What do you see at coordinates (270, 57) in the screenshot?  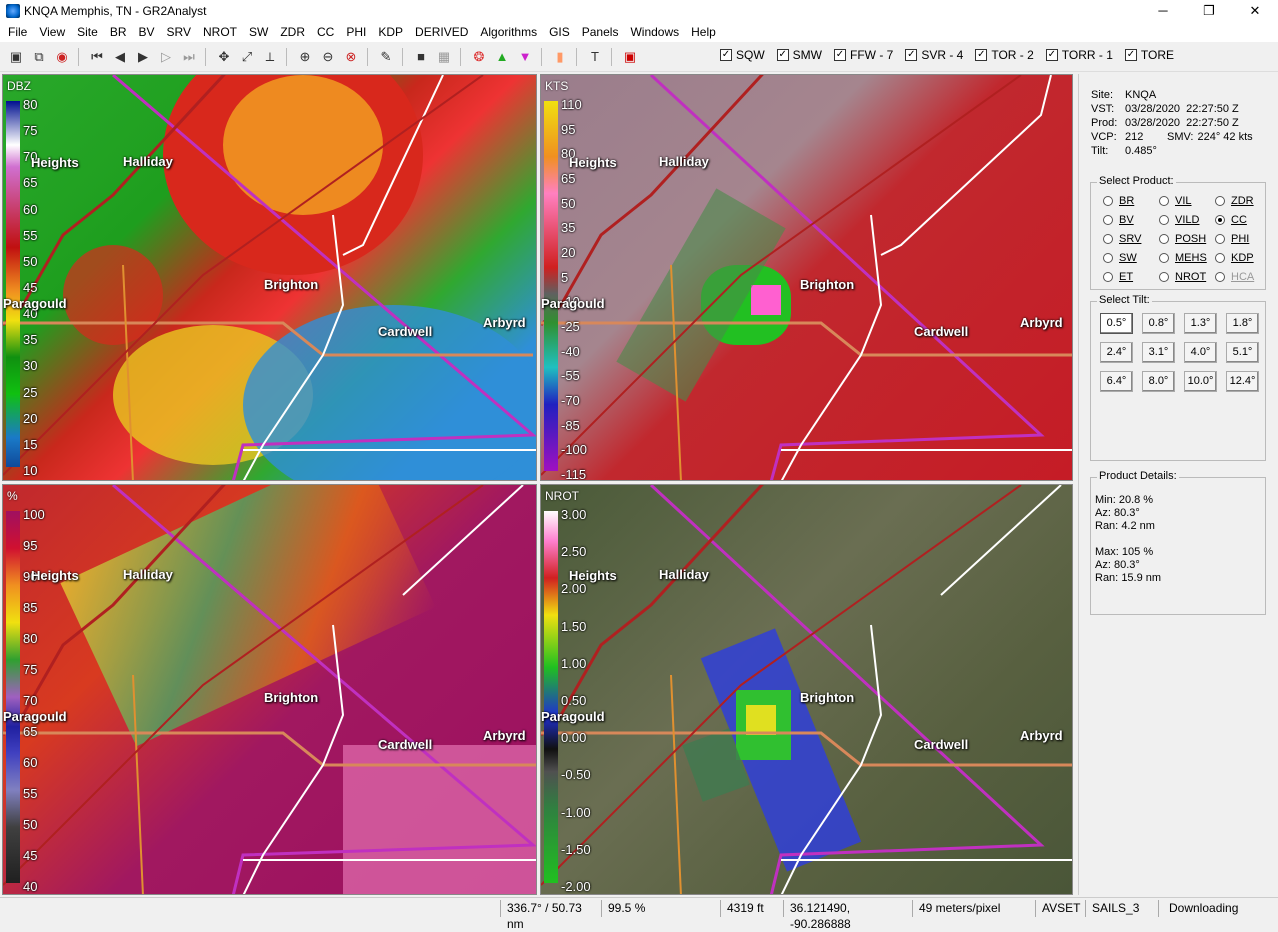 I see `cross-section-icon: ⟂` at bounding box center [270, 57].